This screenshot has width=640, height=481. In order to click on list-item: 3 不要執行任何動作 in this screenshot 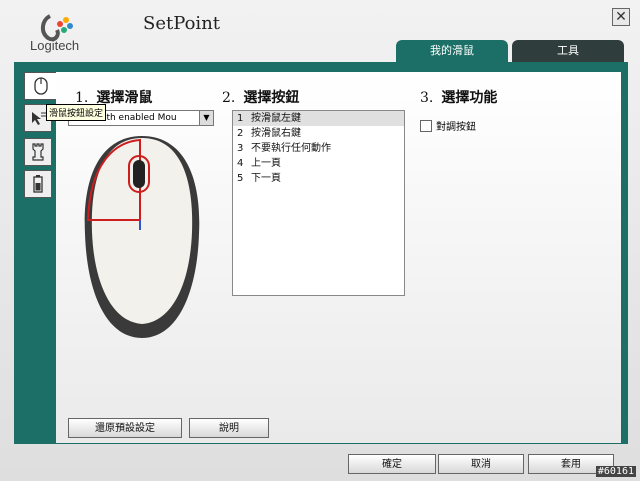, I will do `click(318, 148)`.